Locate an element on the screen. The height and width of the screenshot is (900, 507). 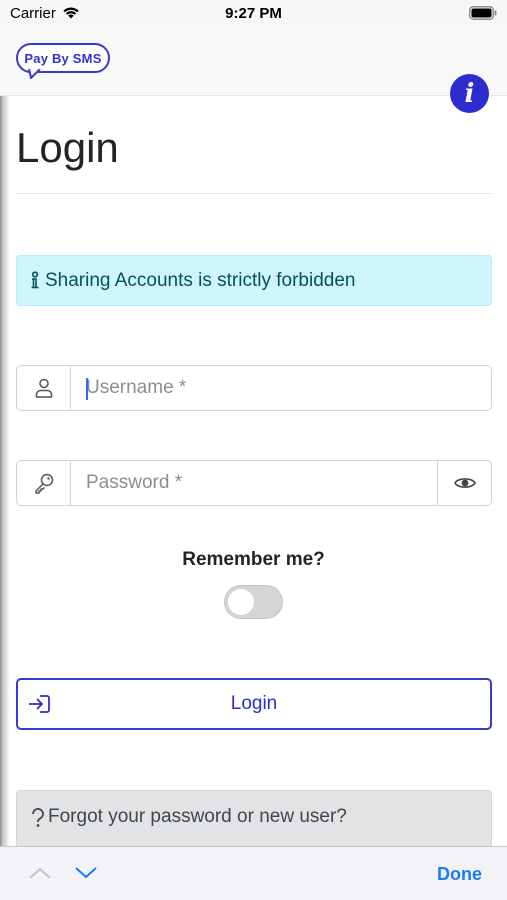
remember-me-toggle is located at coordinates (253, 602).